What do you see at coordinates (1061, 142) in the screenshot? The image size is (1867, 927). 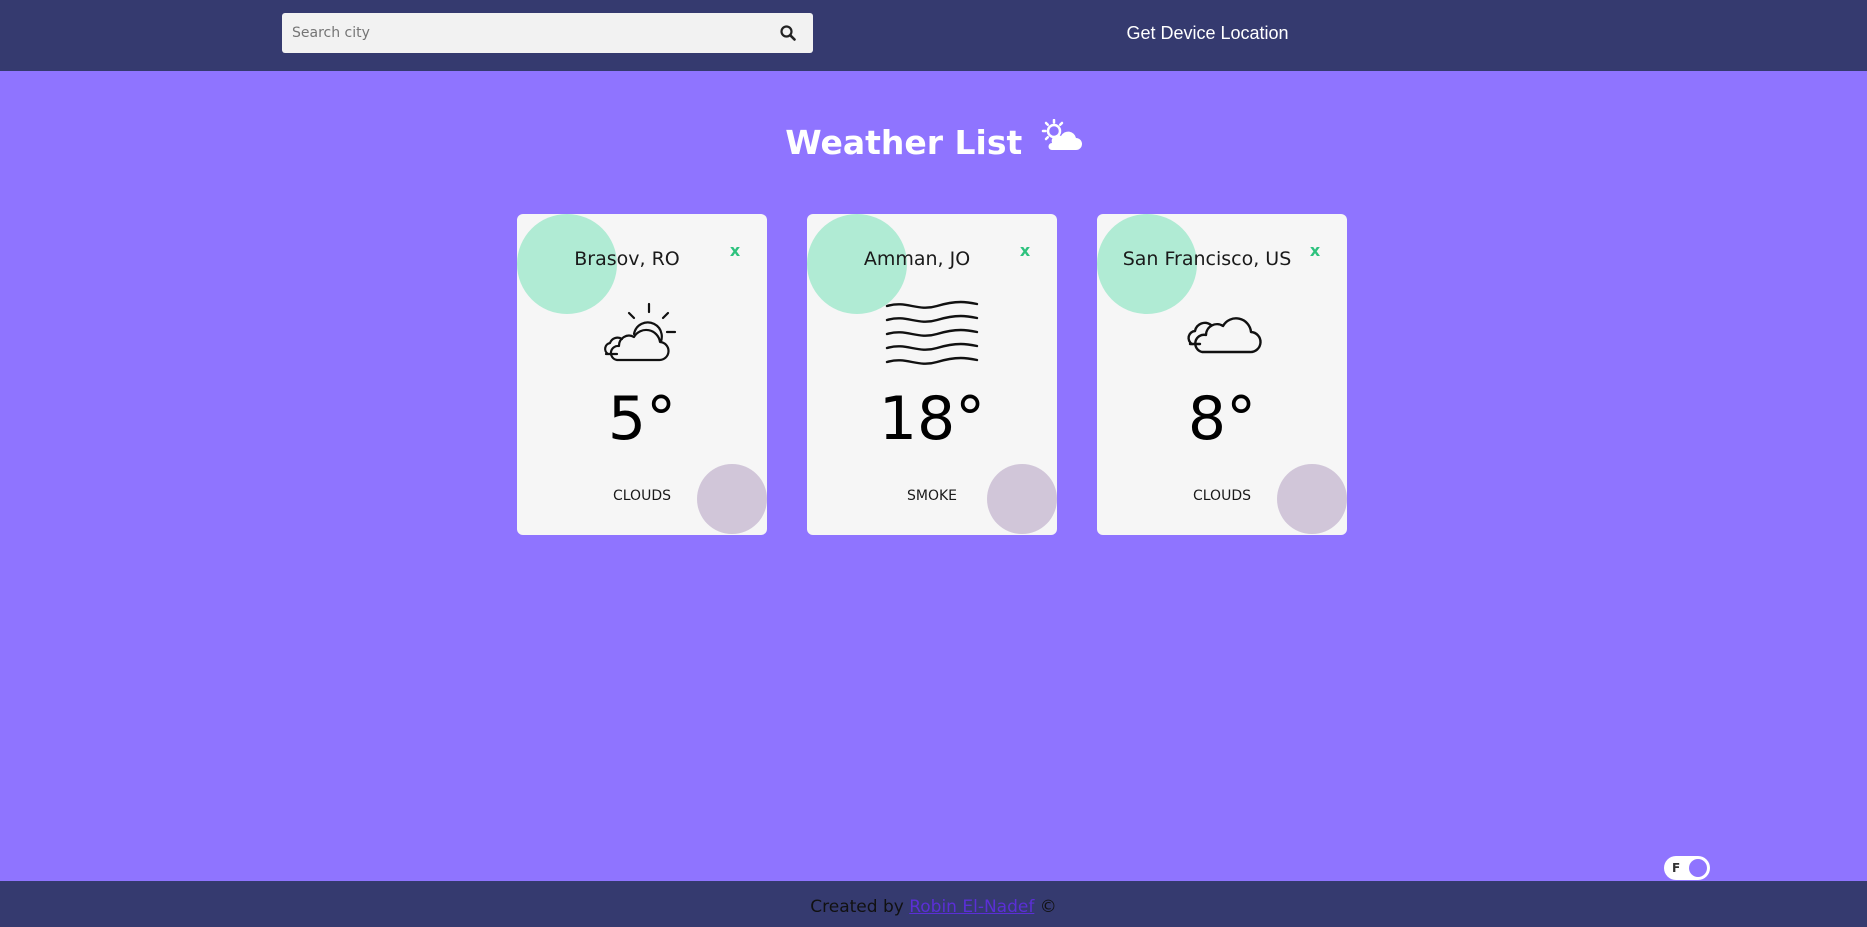 I see `sun-behind-cloud-icon` at bounding box center [1061, 142].